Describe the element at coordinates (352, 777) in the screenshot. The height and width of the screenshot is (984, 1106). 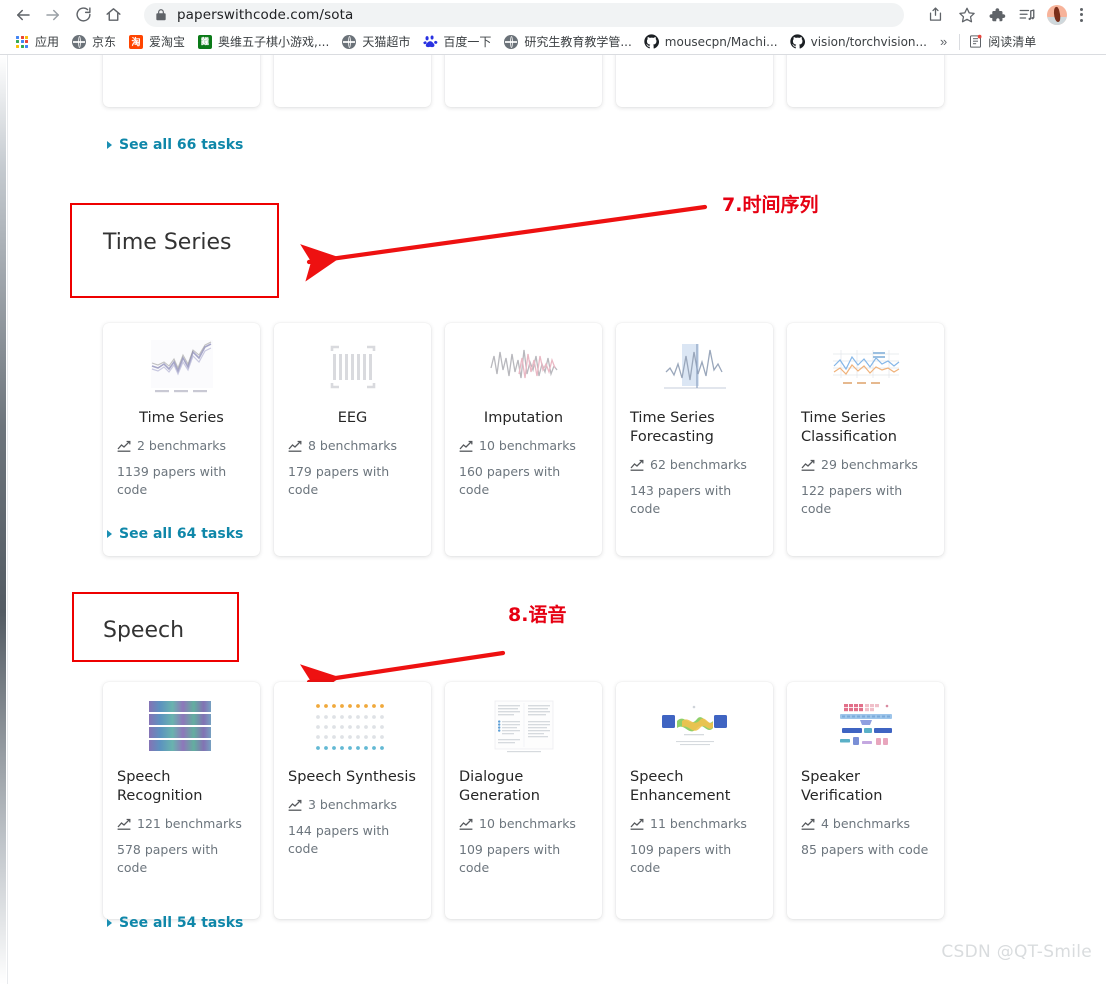
I see `card-title: Speech Synthesis` at that location.